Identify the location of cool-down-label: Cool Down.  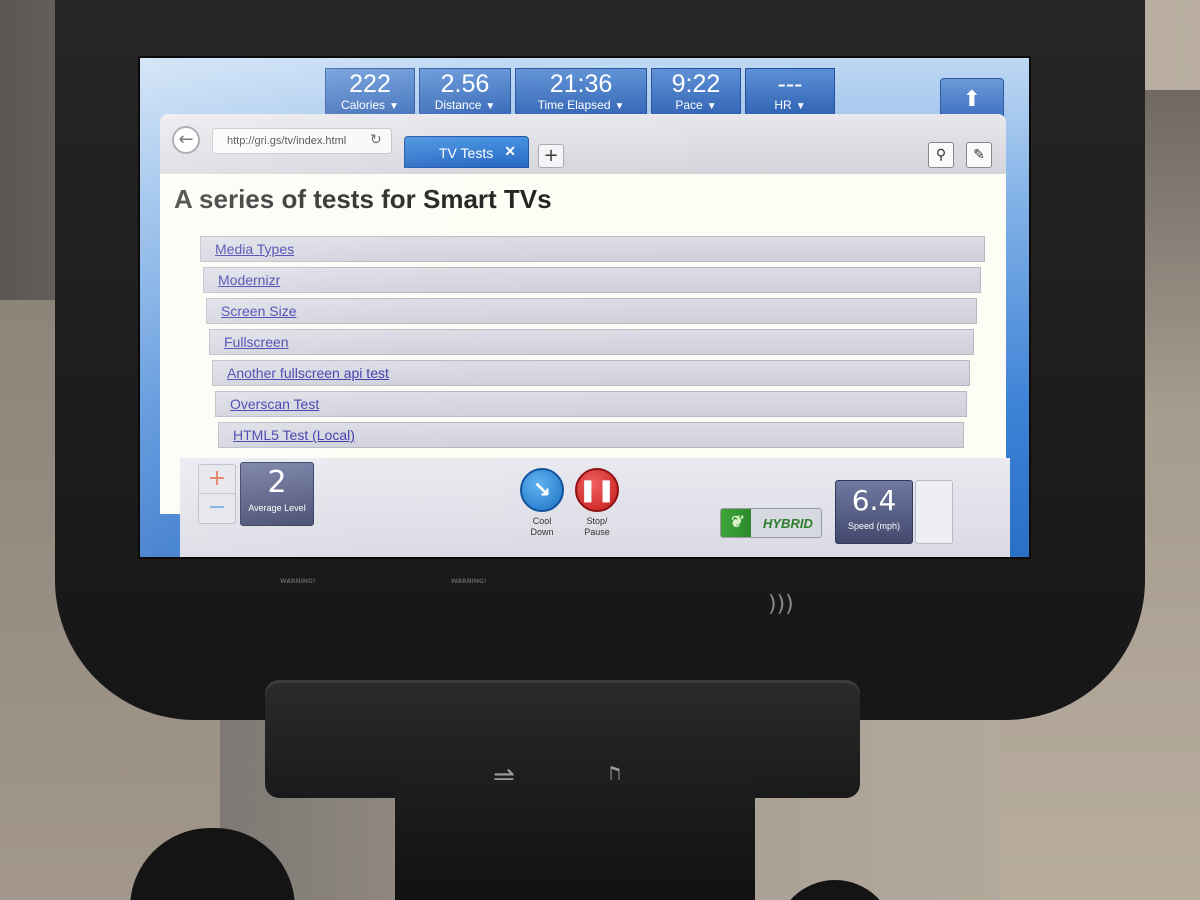
(542, 526).